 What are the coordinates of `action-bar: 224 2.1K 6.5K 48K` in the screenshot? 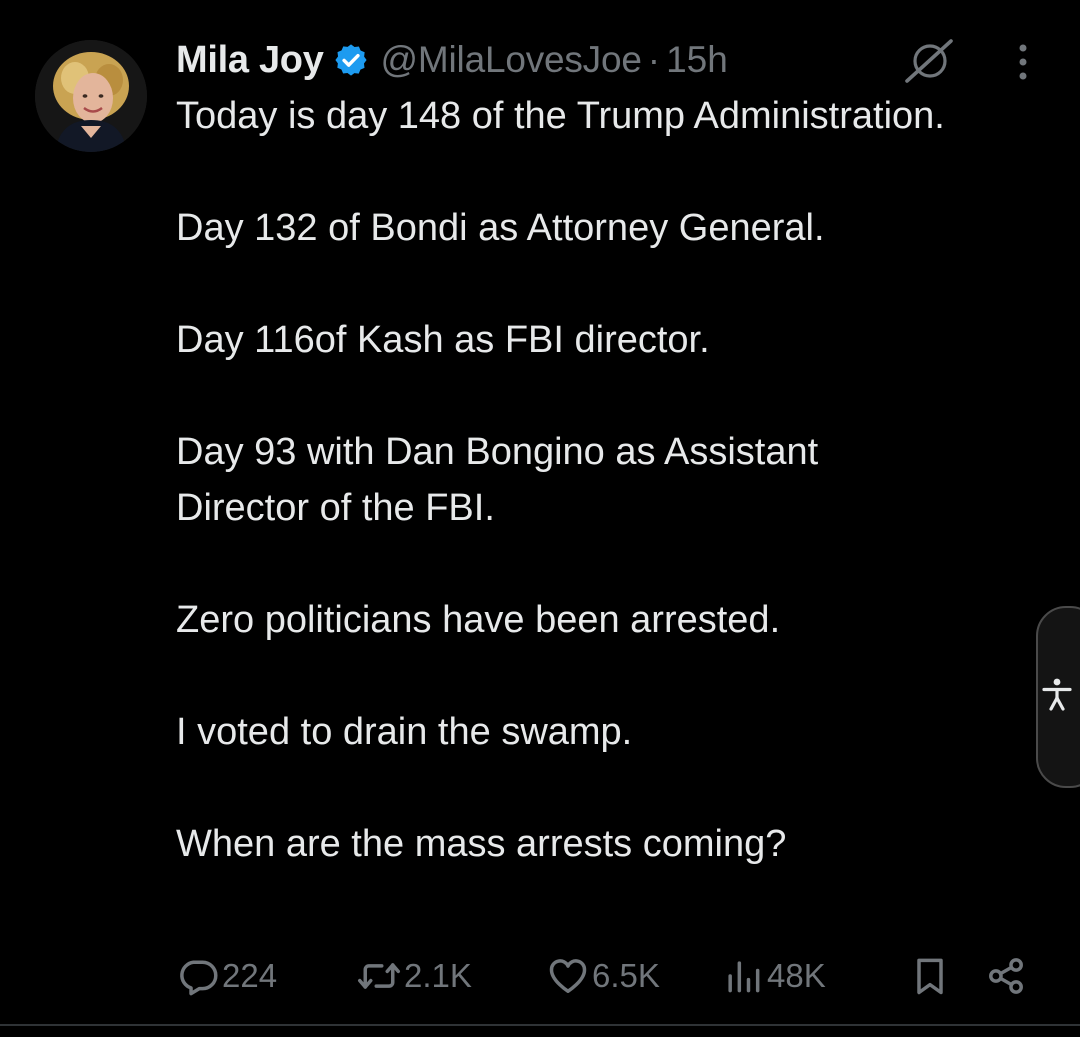 It's located at (606, 976).